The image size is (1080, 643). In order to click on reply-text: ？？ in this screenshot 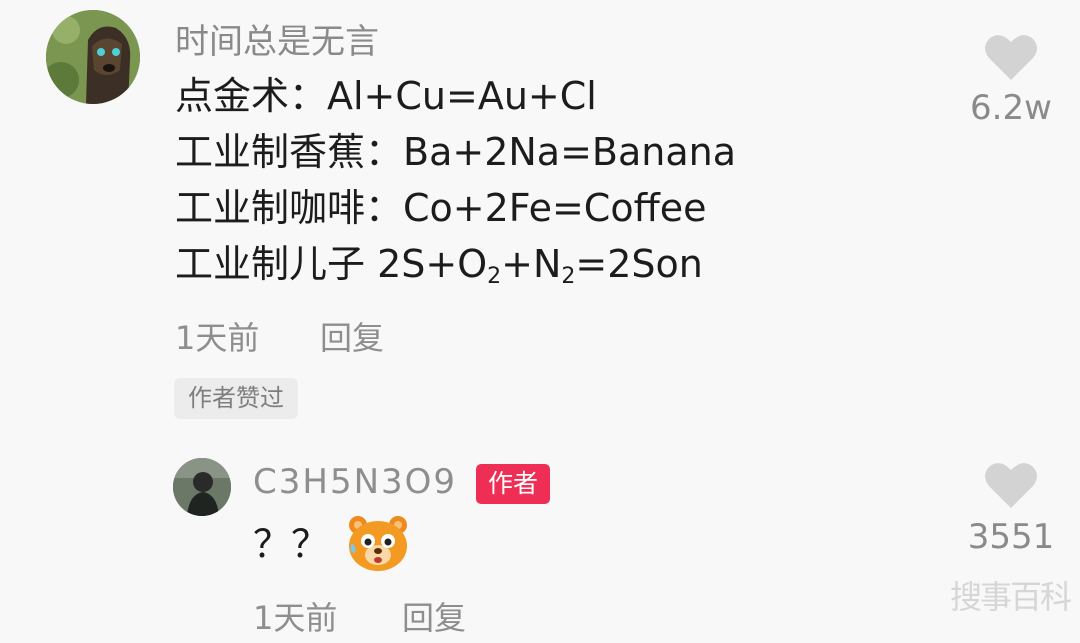, I will do `click(291, 544)`.